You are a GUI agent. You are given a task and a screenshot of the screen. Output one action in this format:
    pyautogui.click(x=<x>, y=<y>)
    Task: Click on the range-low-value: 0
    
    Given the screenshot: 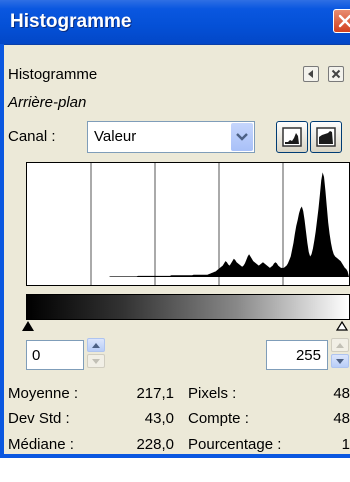 What is the action you would take?
    pyautogui.click(x=36, y=355)
    